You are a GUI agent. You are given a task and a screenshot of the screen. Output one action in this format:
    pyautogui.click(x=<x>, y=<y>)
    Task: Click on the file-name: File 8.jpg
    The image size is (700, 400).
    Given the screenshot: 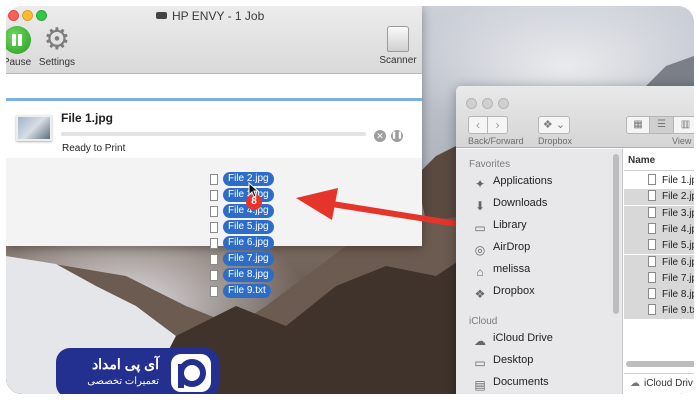 What is the action you would take?
    pyautogui.click(x=678, y=295)
    